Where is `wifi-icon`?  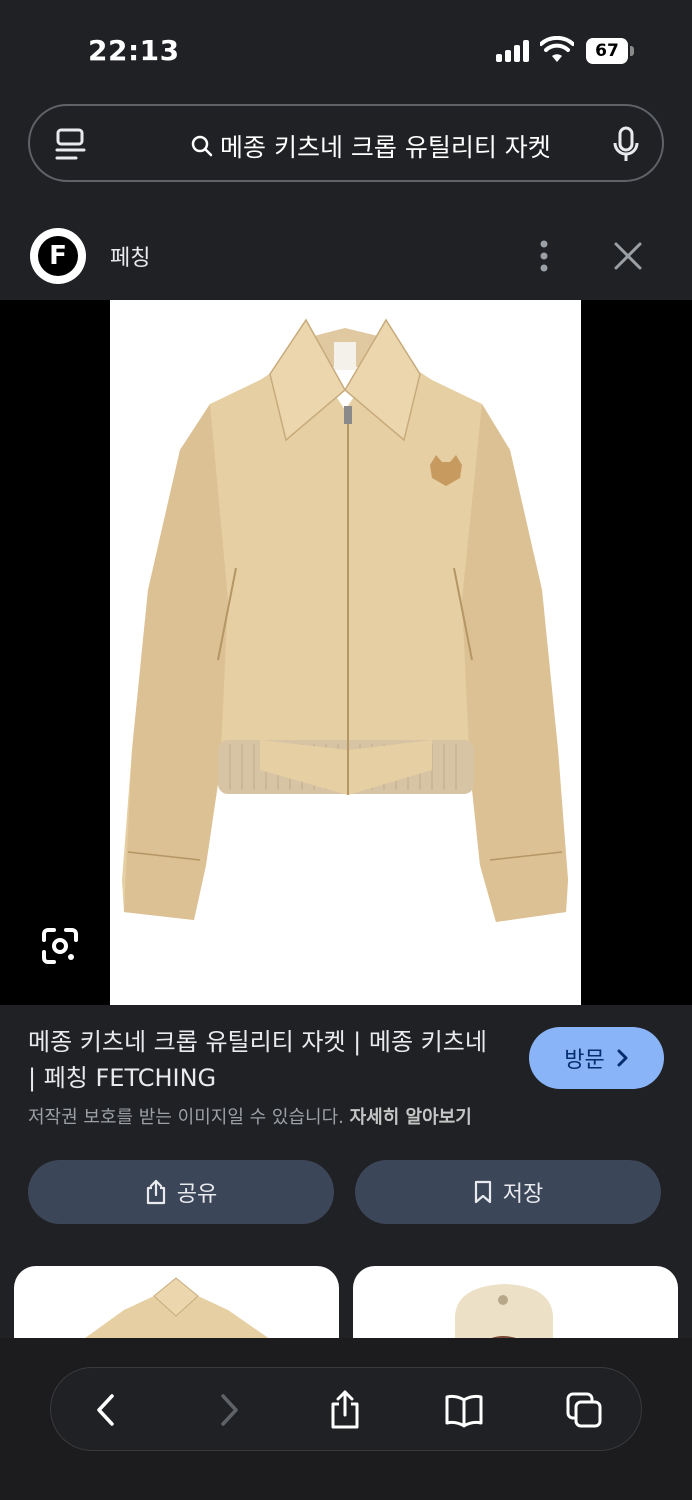 wifi-icon is located at coordinates (557, 49).